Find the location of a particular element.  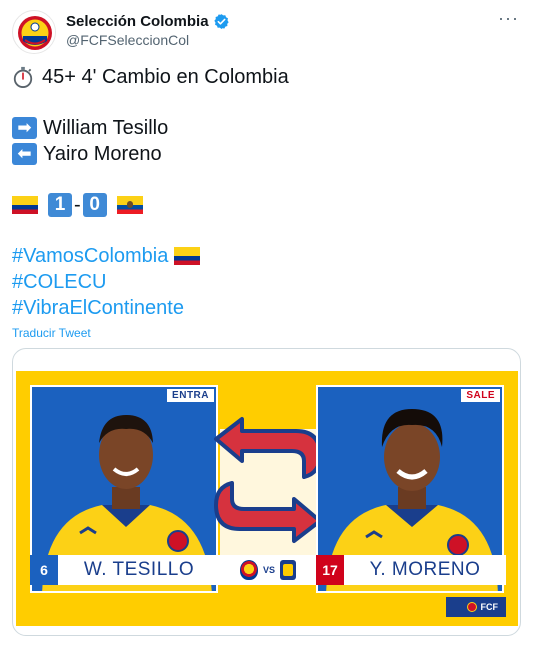

fcf-logo-icon is located at coordinates (471, 607).